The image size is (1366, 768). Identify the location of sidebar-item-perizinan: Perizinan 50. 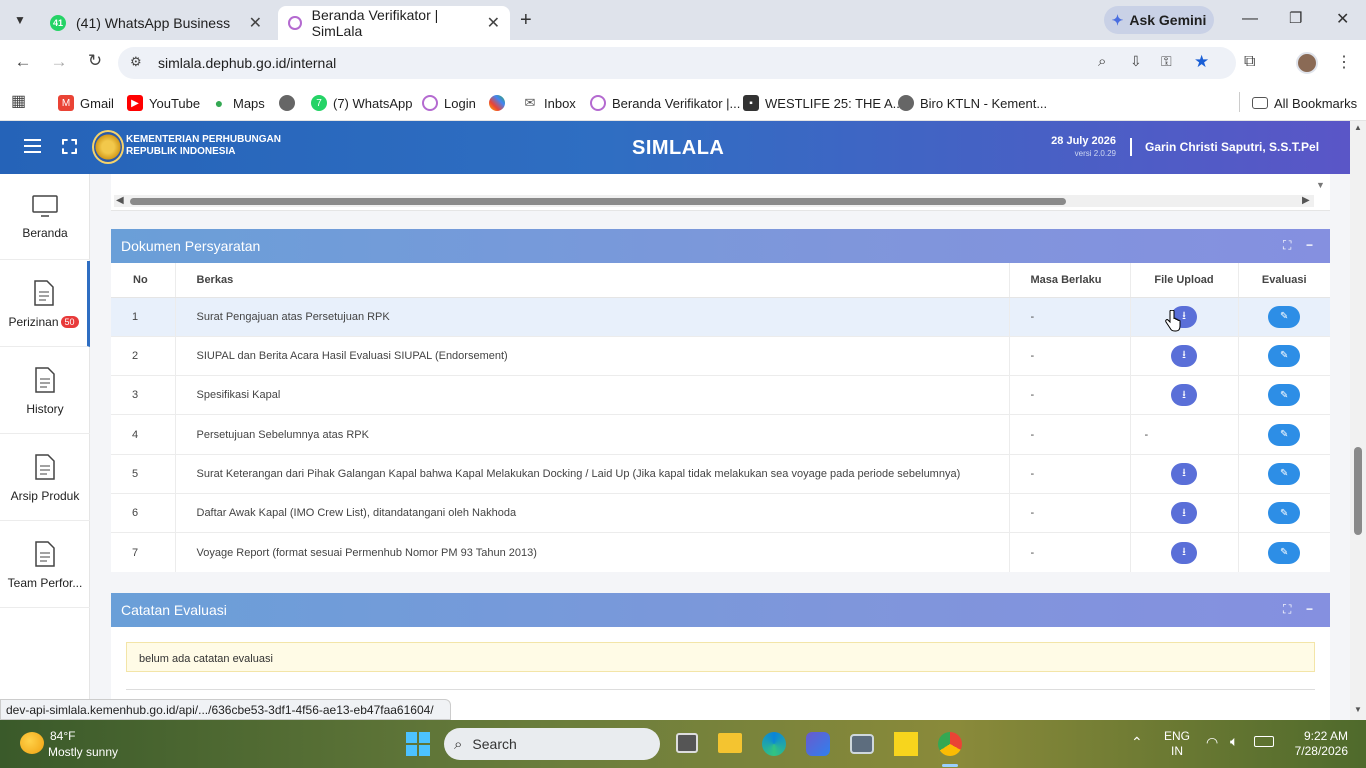
(45, 304).